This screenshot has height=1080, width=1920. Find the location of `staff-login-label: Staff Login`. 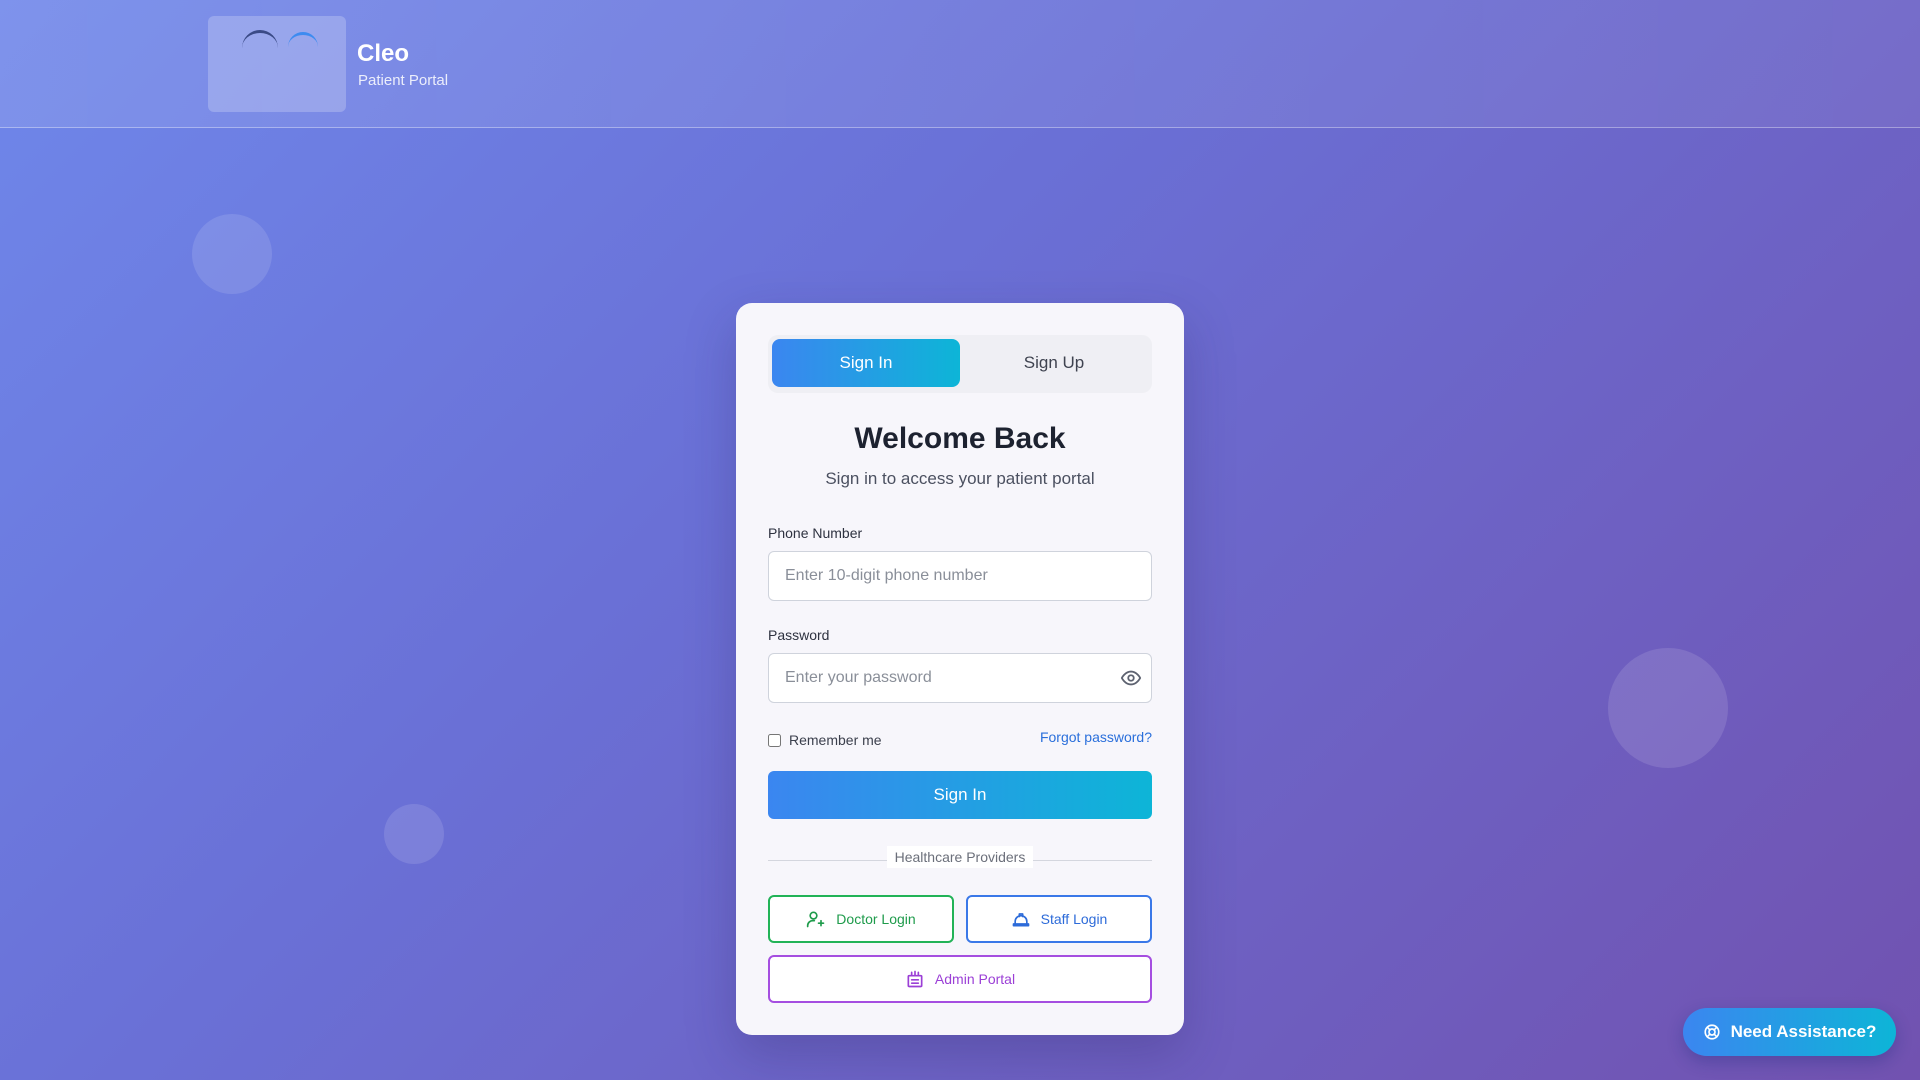

staff-login-label: Staff Login is located at coordinates (1074, 919).